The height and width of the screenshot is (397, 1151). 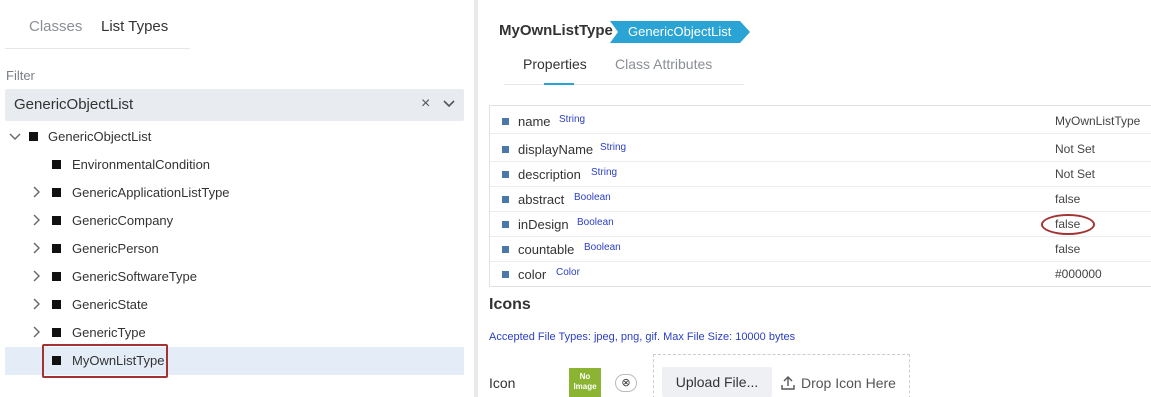 I want to click on tree-item-label: GenericObjectList, so click(x=100, y=136).